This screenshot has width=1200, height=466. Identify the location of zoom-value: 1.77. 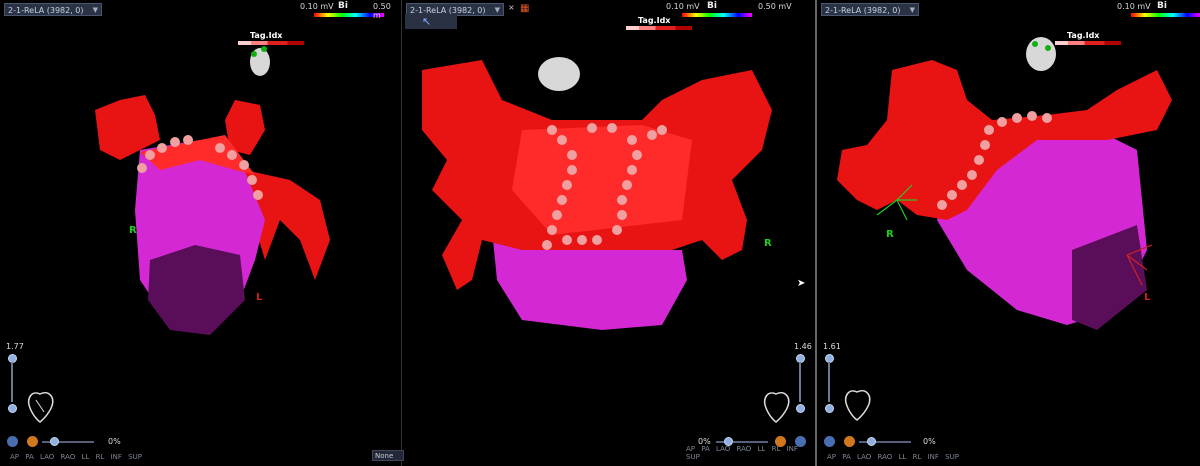
(15, 346).